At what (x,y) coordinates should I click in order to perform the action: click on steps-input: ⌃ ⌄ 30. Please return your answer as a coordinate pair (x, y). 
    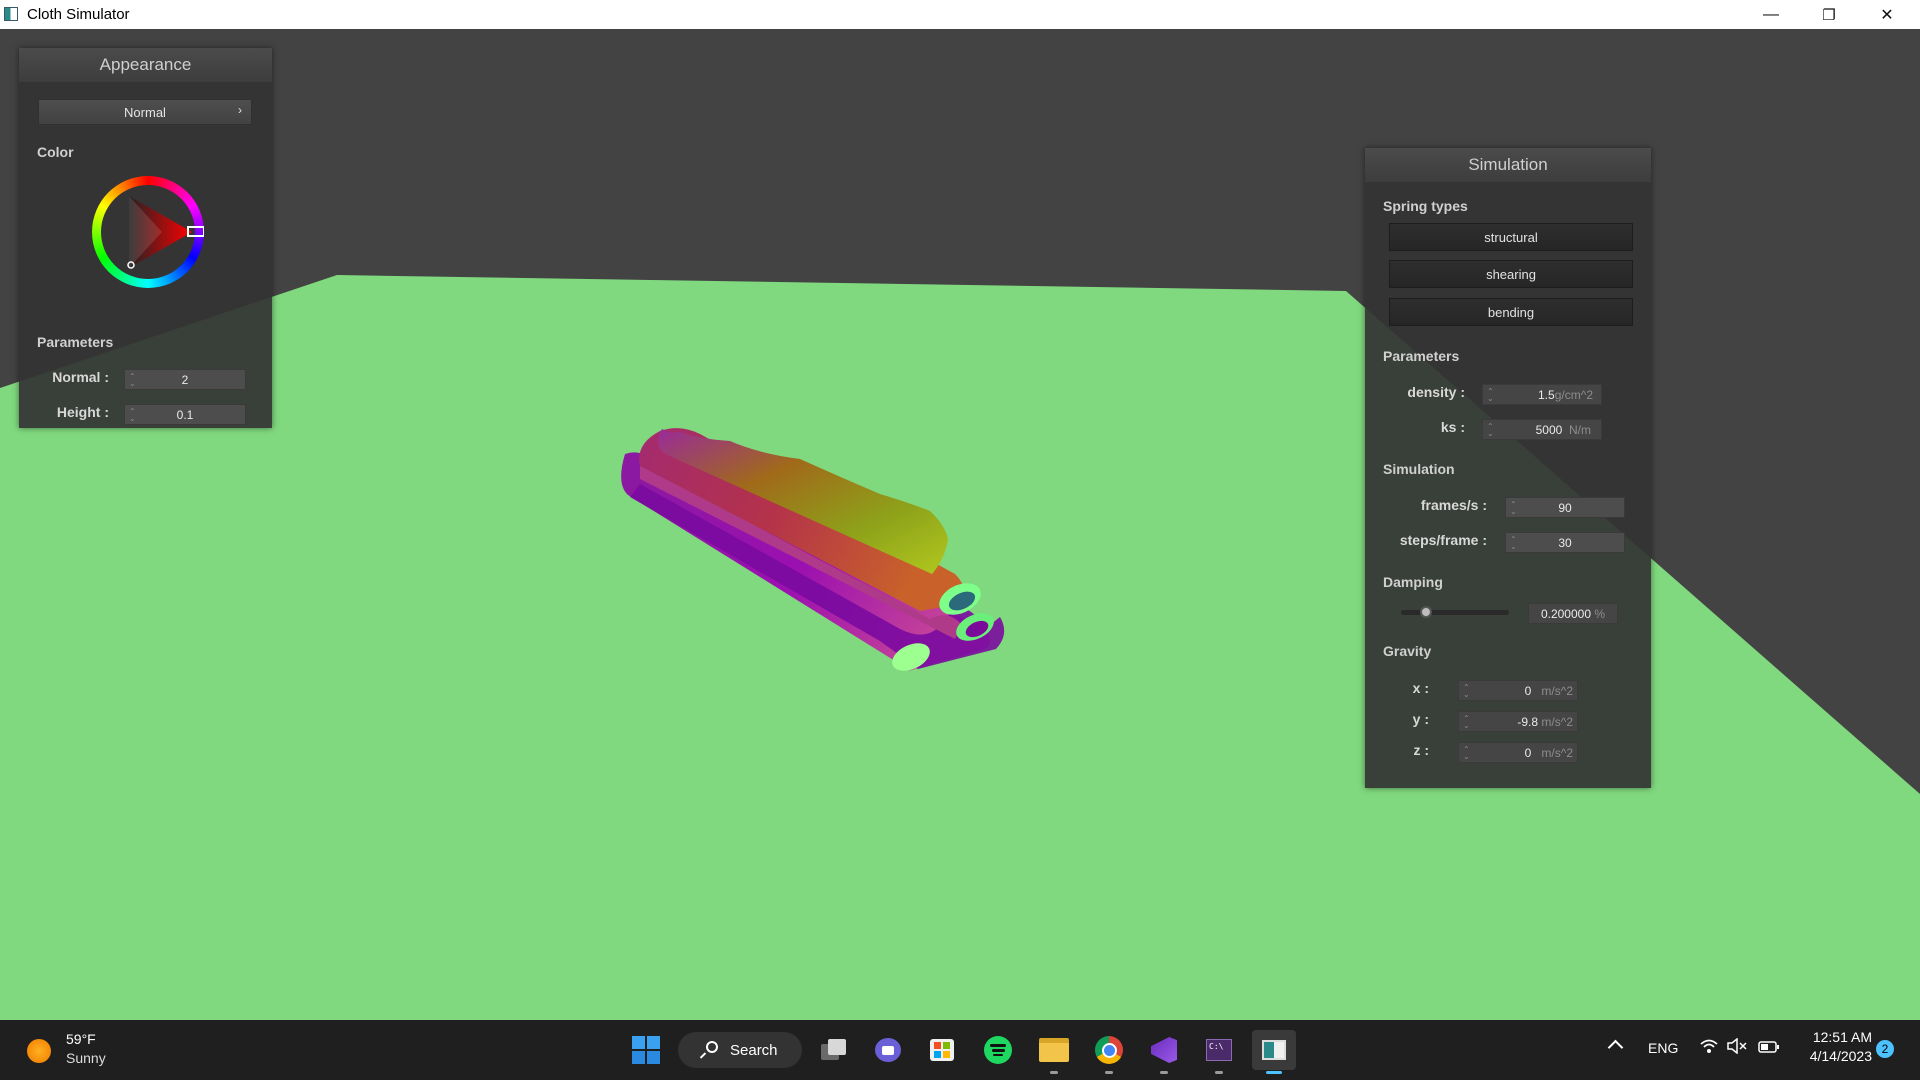
    Looking at the image, I should click on (1565, 542).